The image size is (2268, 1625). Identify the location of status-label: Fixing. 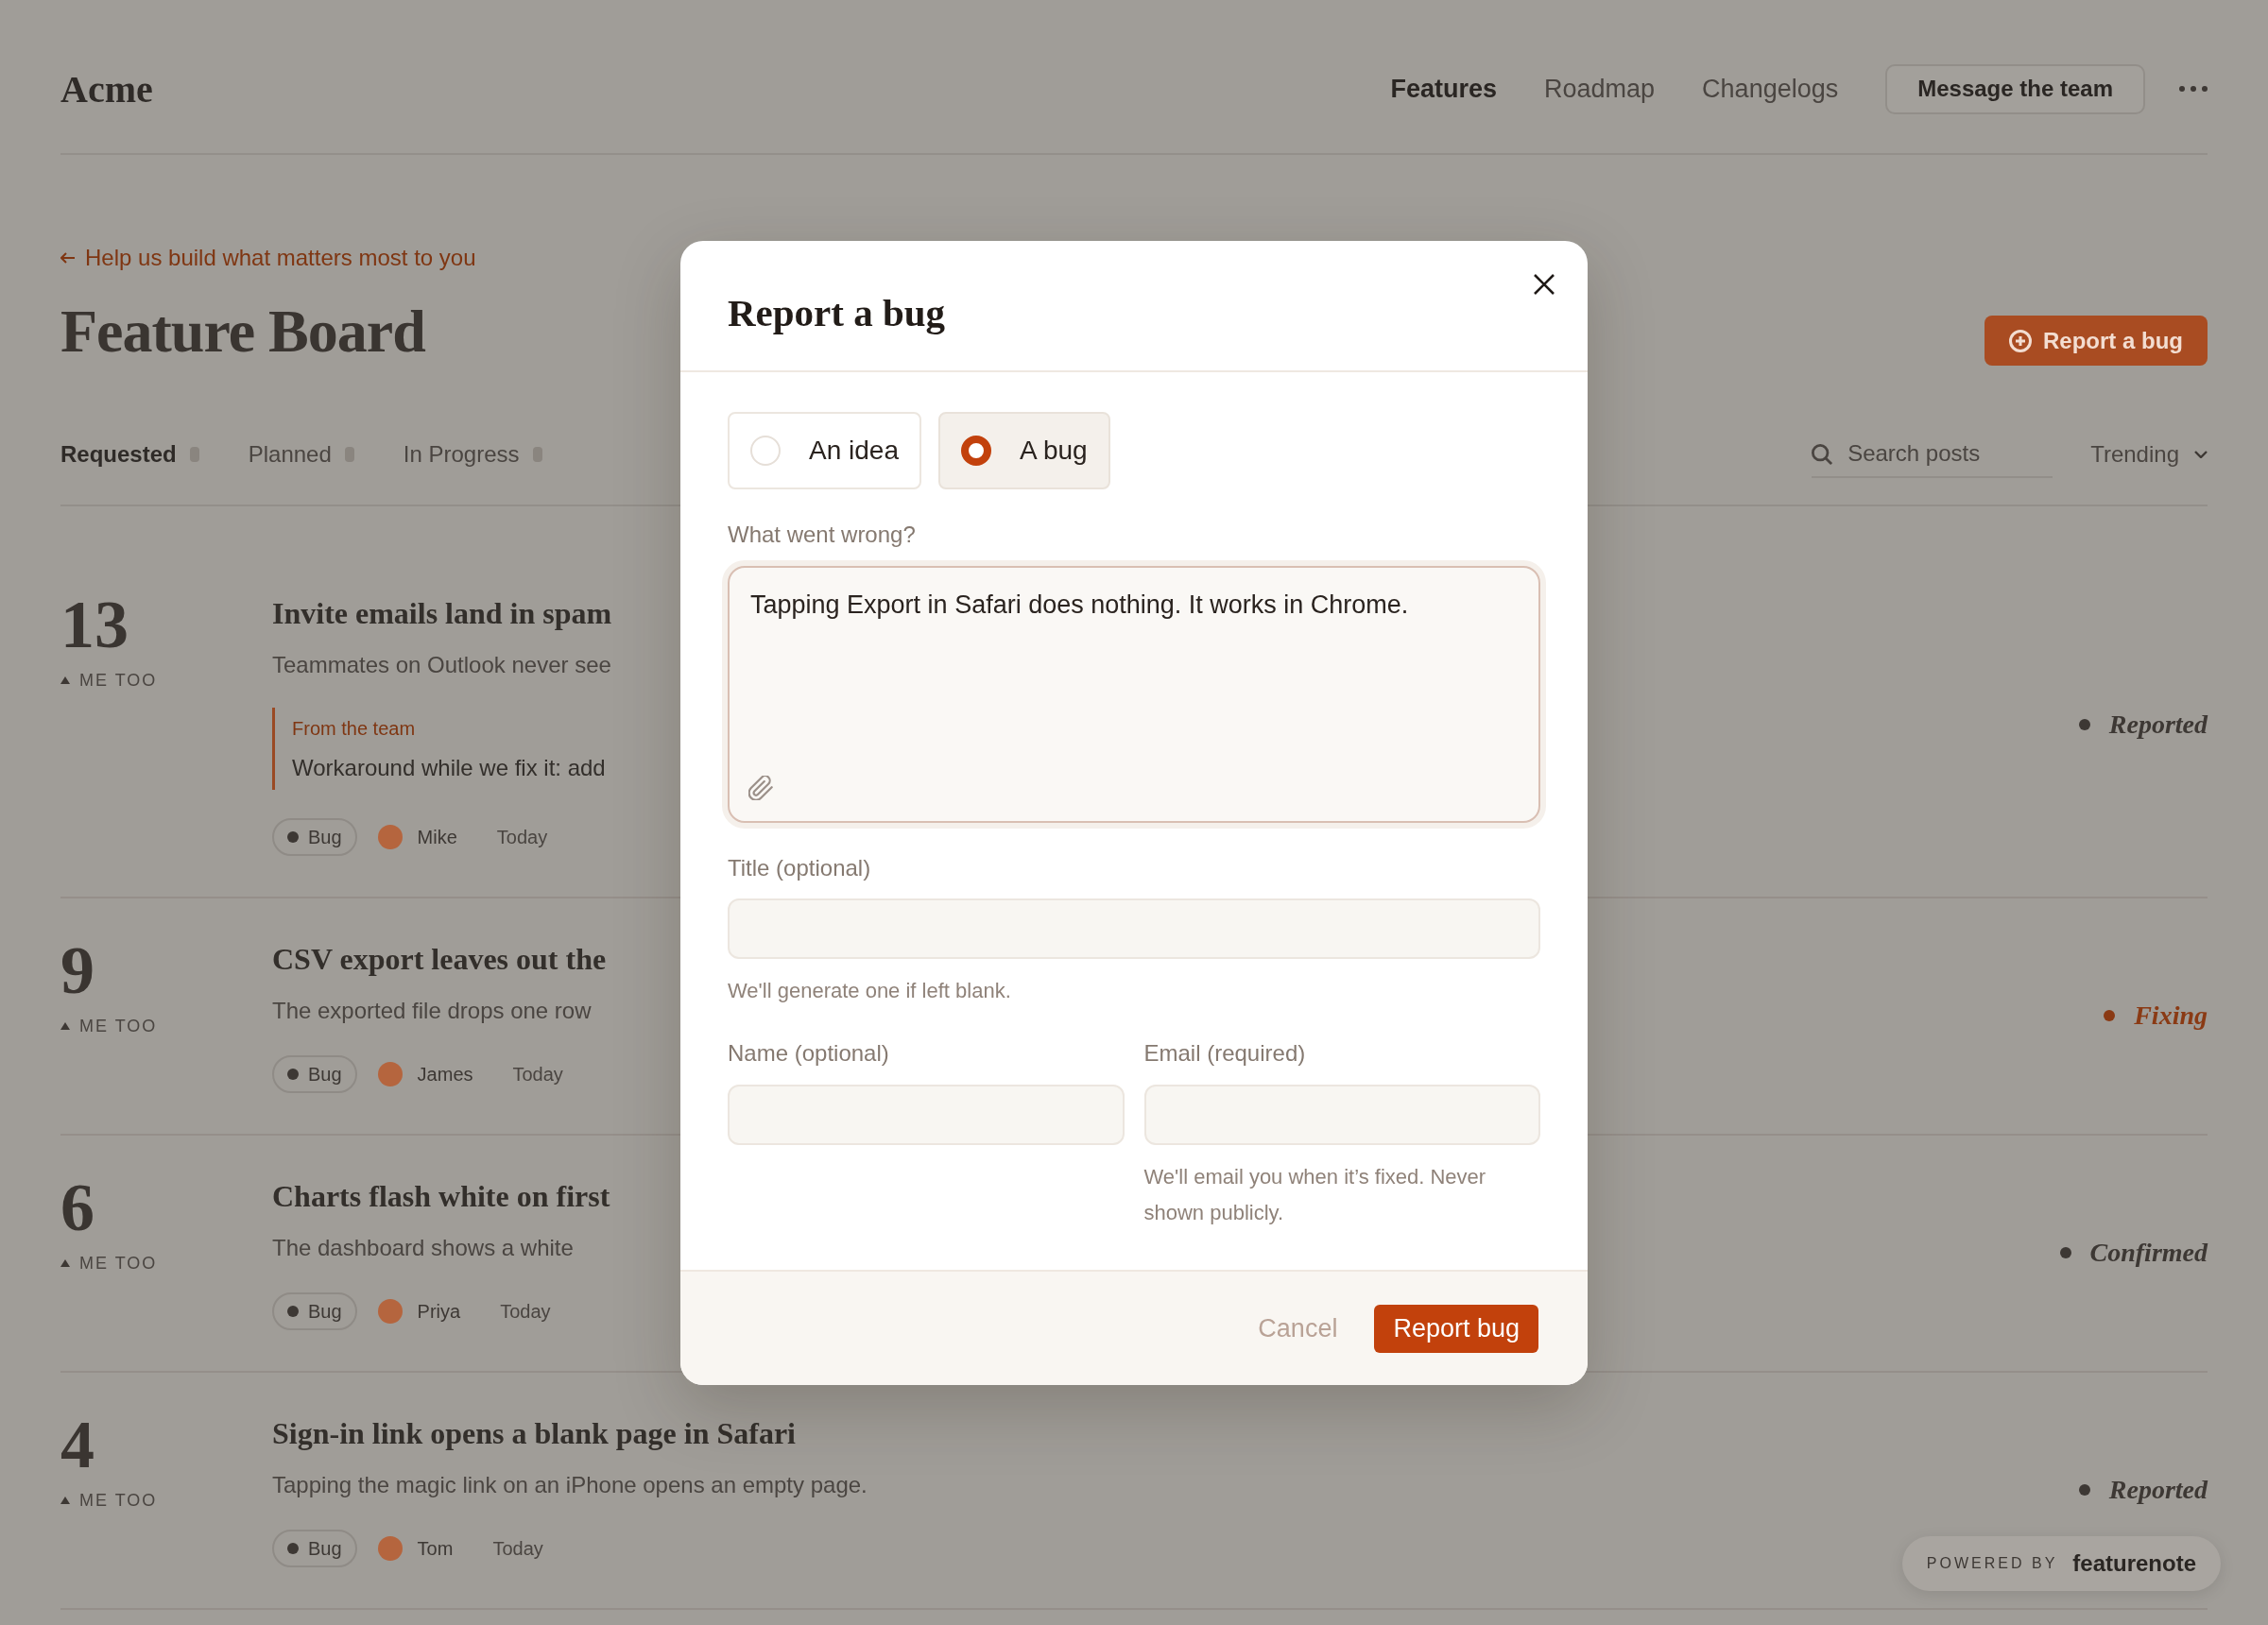
(2171, 1016).